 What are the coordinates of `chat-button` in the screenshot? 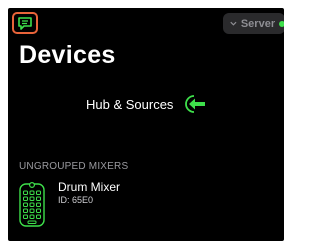 It's located at (25, 23).